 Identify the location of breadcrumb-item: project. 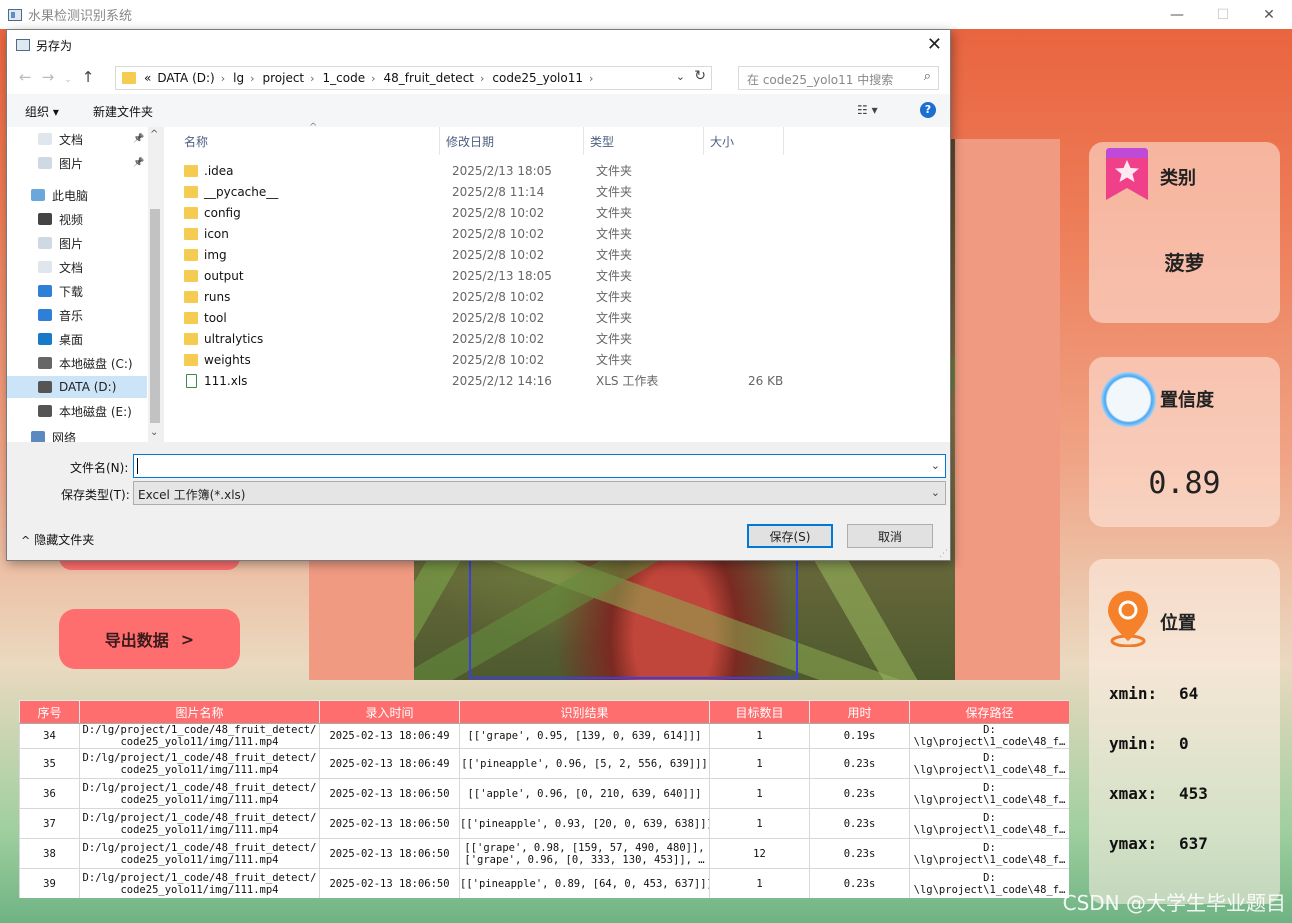
(283, 78).